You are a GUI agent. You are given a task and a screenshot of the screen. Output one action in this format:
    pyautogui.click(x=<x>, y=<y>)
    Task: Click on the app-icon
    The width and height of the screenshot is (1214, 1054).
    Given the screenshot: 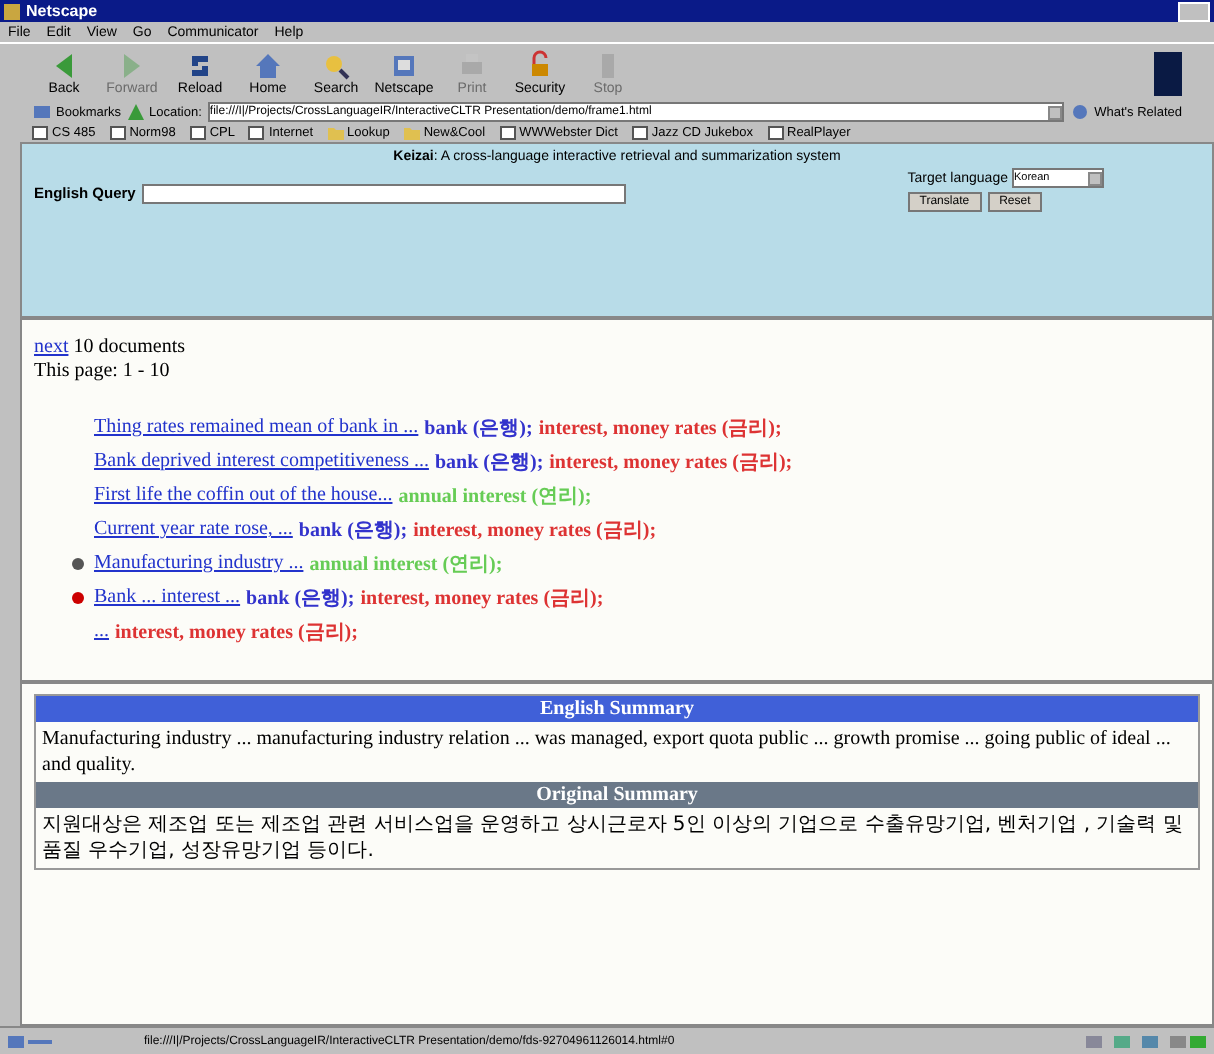 What is the action you would take?
    pyautogui.click(x=12, y=11)
    